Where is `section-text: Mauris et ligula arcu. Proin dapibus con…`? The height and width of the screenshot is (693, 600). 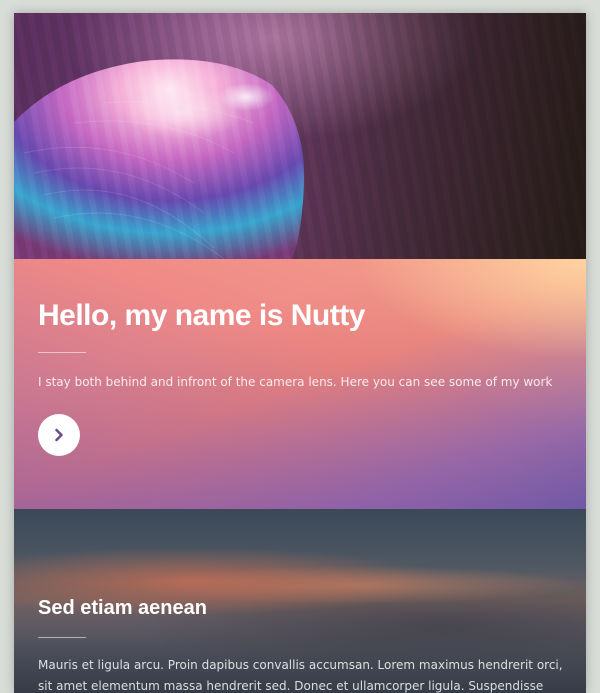 section-text: Mauris et ligula arcu. Proin dapibus con… is located at coordinates (300, 675).